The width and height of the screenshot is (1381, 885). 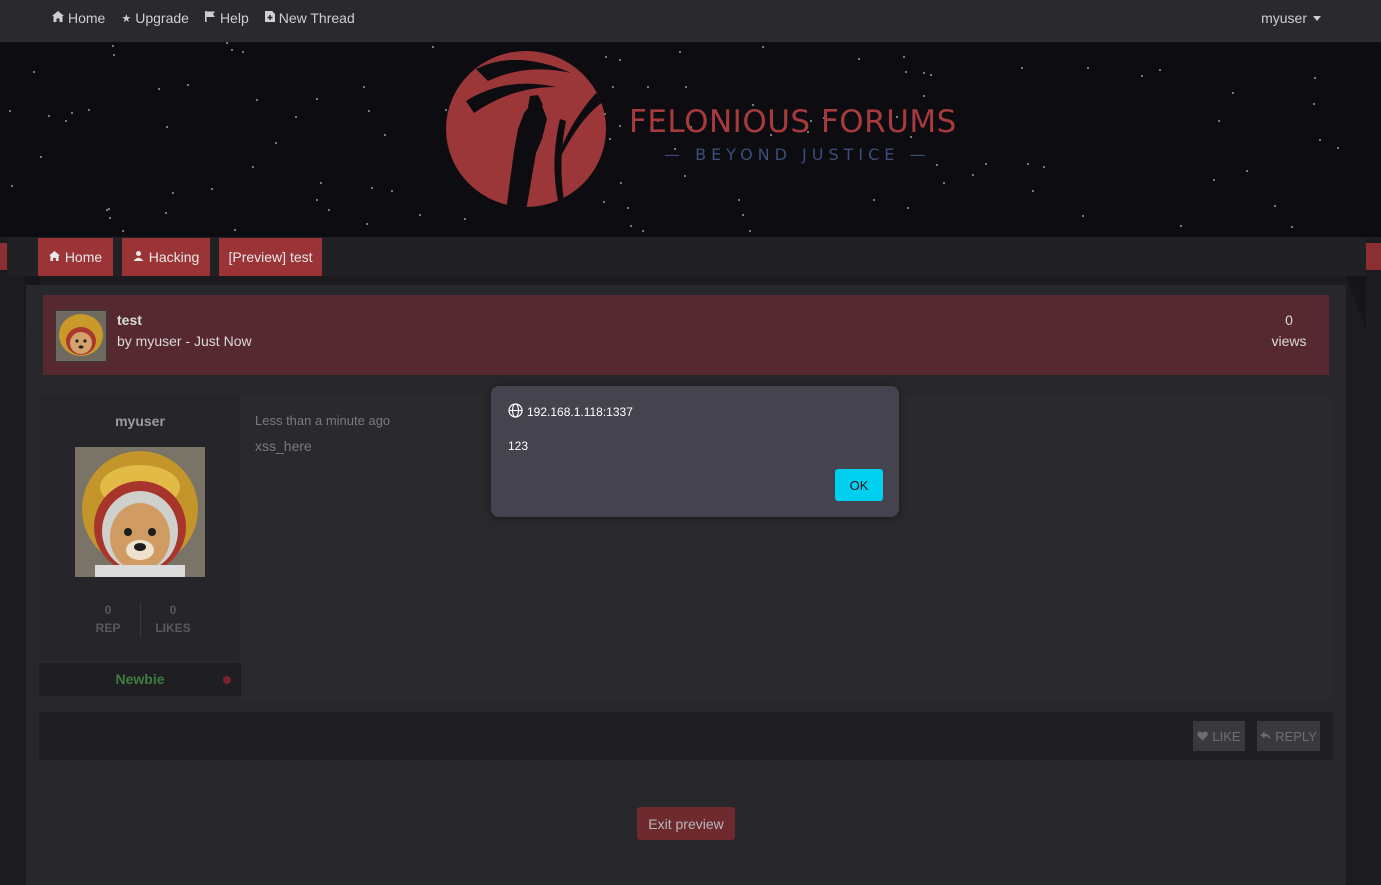 I want to click on likes-label: LIKES, so click(x=173, y=628).